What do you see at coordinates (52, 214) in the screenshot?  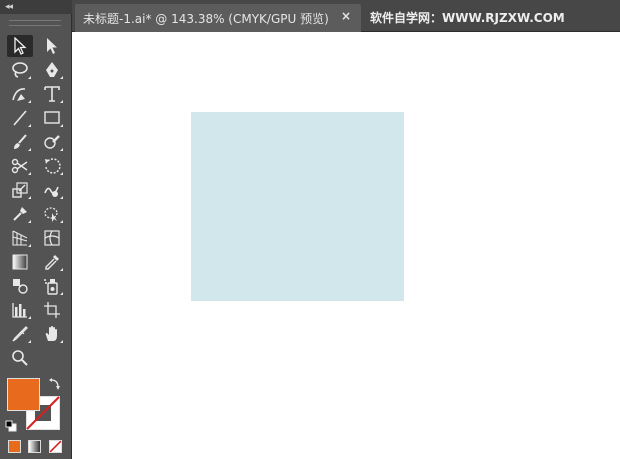 I see `free-transform-tool-icon` at bounding box center [52, 214].